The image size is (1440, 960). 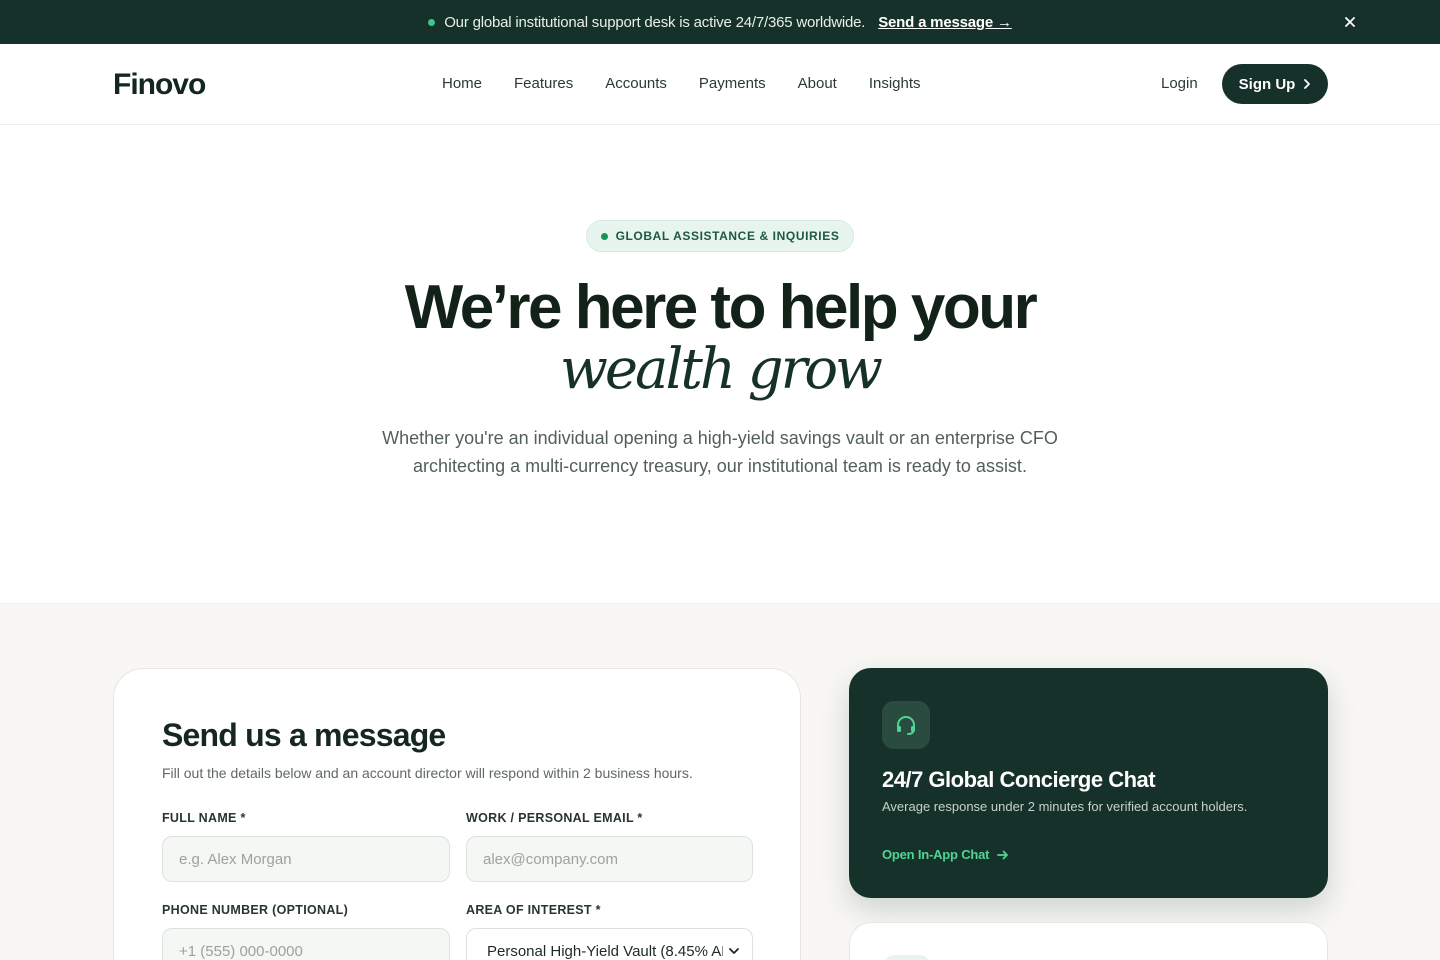 What do you see at coordinates (636, 83) in the screenshot?
I see `nav-item-accounts: Accounts` at bounding box center [636, 83].